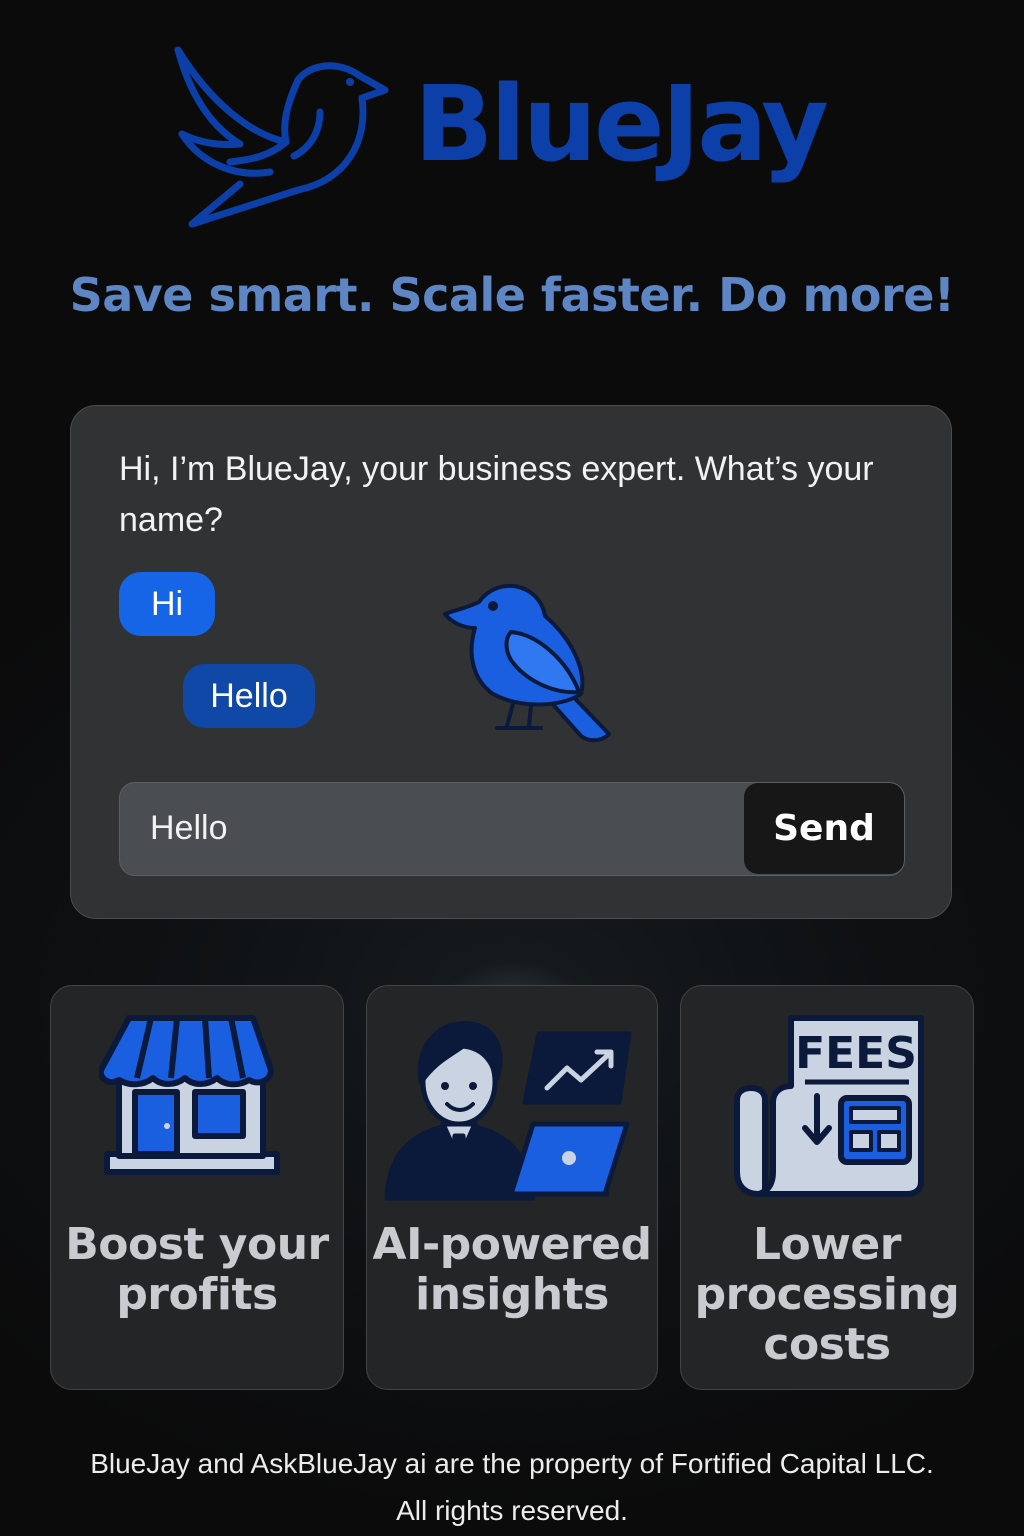 The height and width of the screenshot is (1536, 1024). I want to click on feature-label: AI-powered insights, so click(512, 1269).